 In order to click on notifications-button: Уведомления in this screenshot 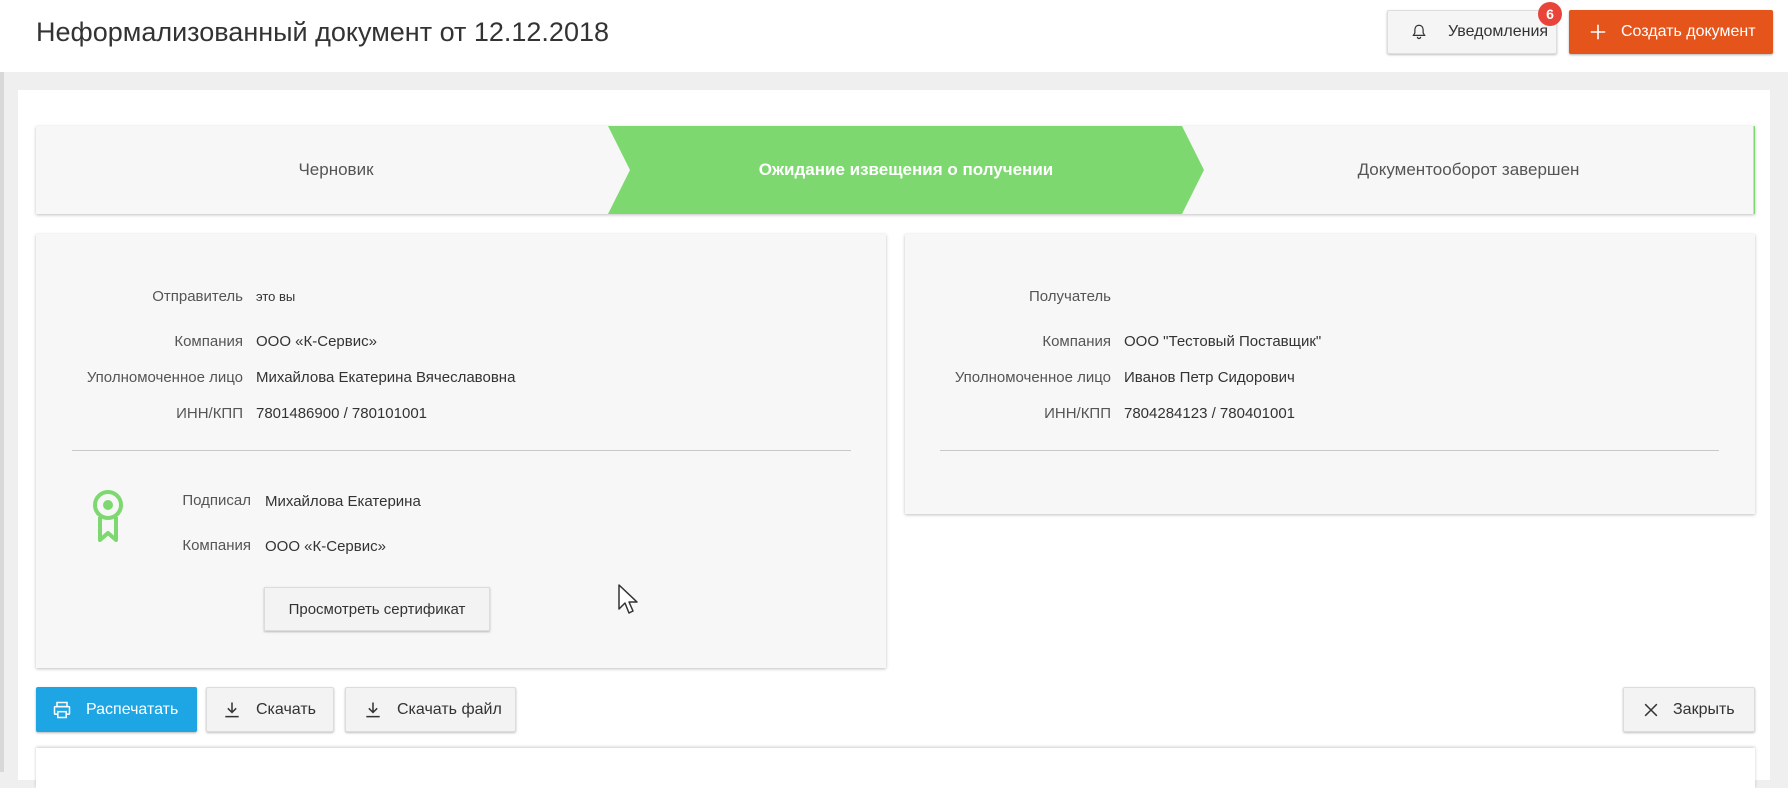, I will do `click(1472, 32)`.